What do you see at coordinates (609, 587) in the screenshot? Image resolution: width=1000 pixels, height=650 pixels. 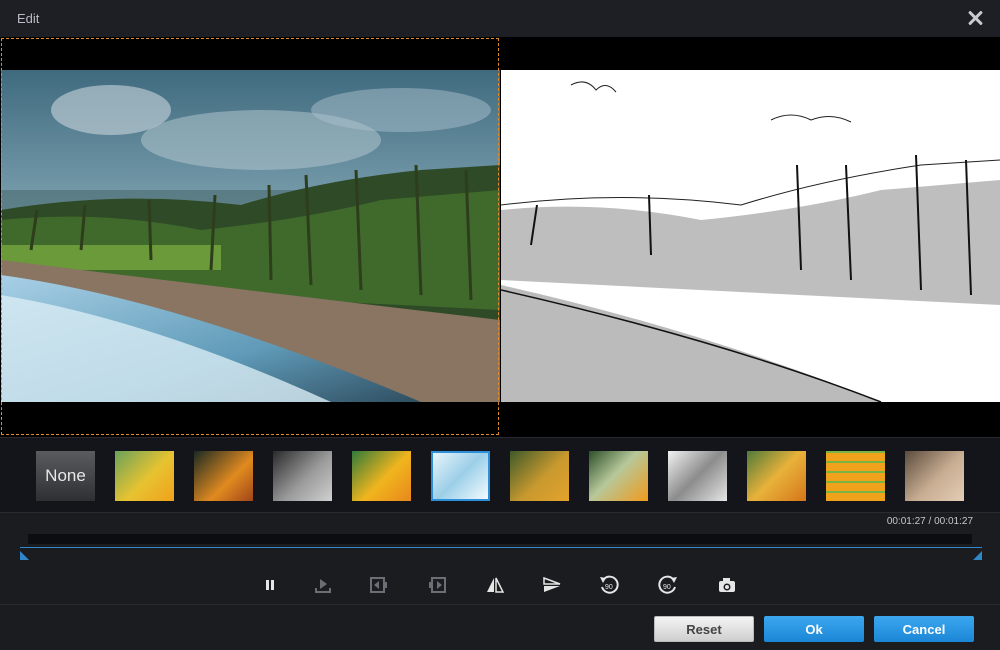 I see `rotate-left-label: 90` at bounding box center [609, 587].